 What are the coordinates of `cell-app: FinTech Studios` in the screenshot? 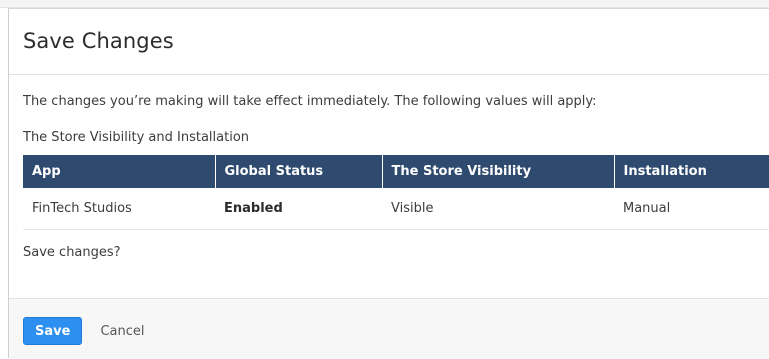 It's located at (119, 209).